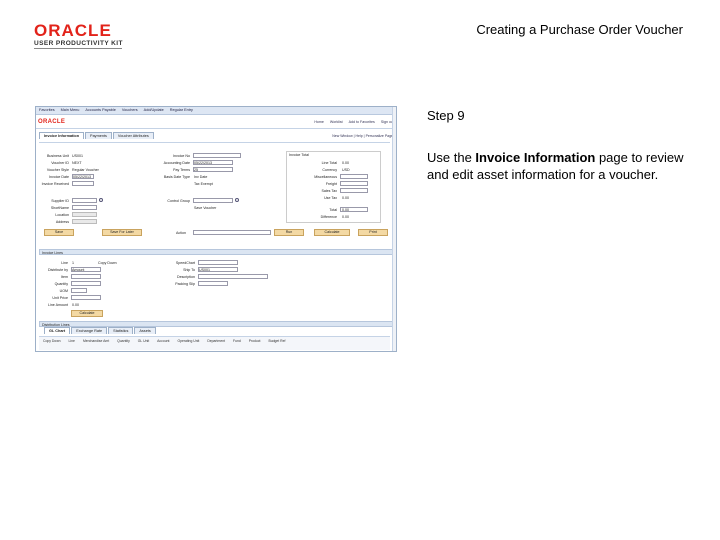  Describe the element at coordinates (123, 341) in the screenshot. I see `column-header: Quantity` at that location.